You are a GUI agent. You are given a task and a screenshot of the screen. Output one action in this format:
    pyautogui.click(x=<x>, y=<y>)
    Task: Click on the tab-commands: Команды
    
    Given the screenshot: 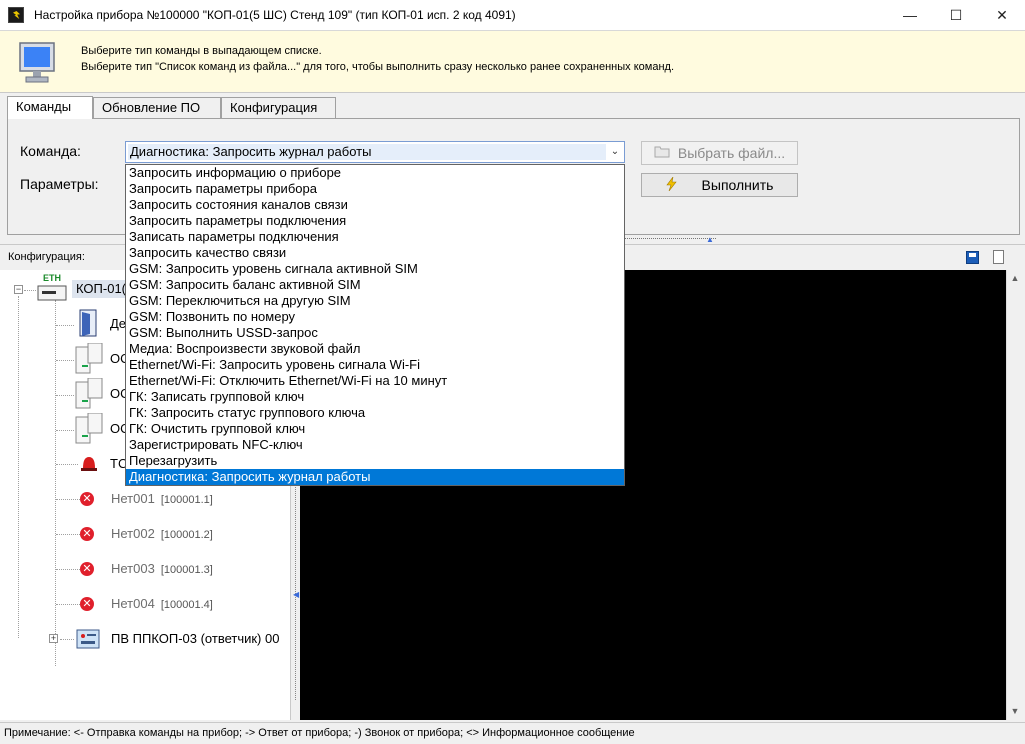 What is the action you would take?
    pyautogui.click(x=50, y=107)
    